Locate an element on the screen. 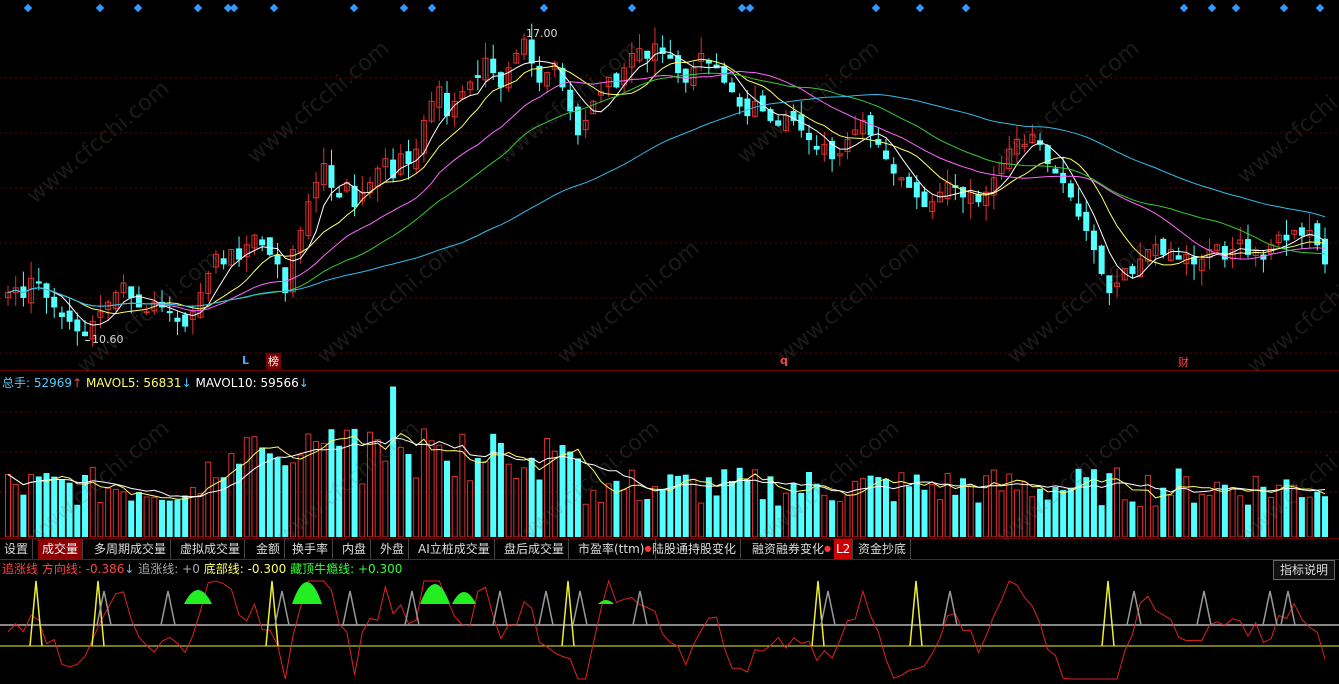 Image resolution: width=1339 pixels, height=684 pixels. direction-line-label: 方向线: is located at coordinates (61, 569).